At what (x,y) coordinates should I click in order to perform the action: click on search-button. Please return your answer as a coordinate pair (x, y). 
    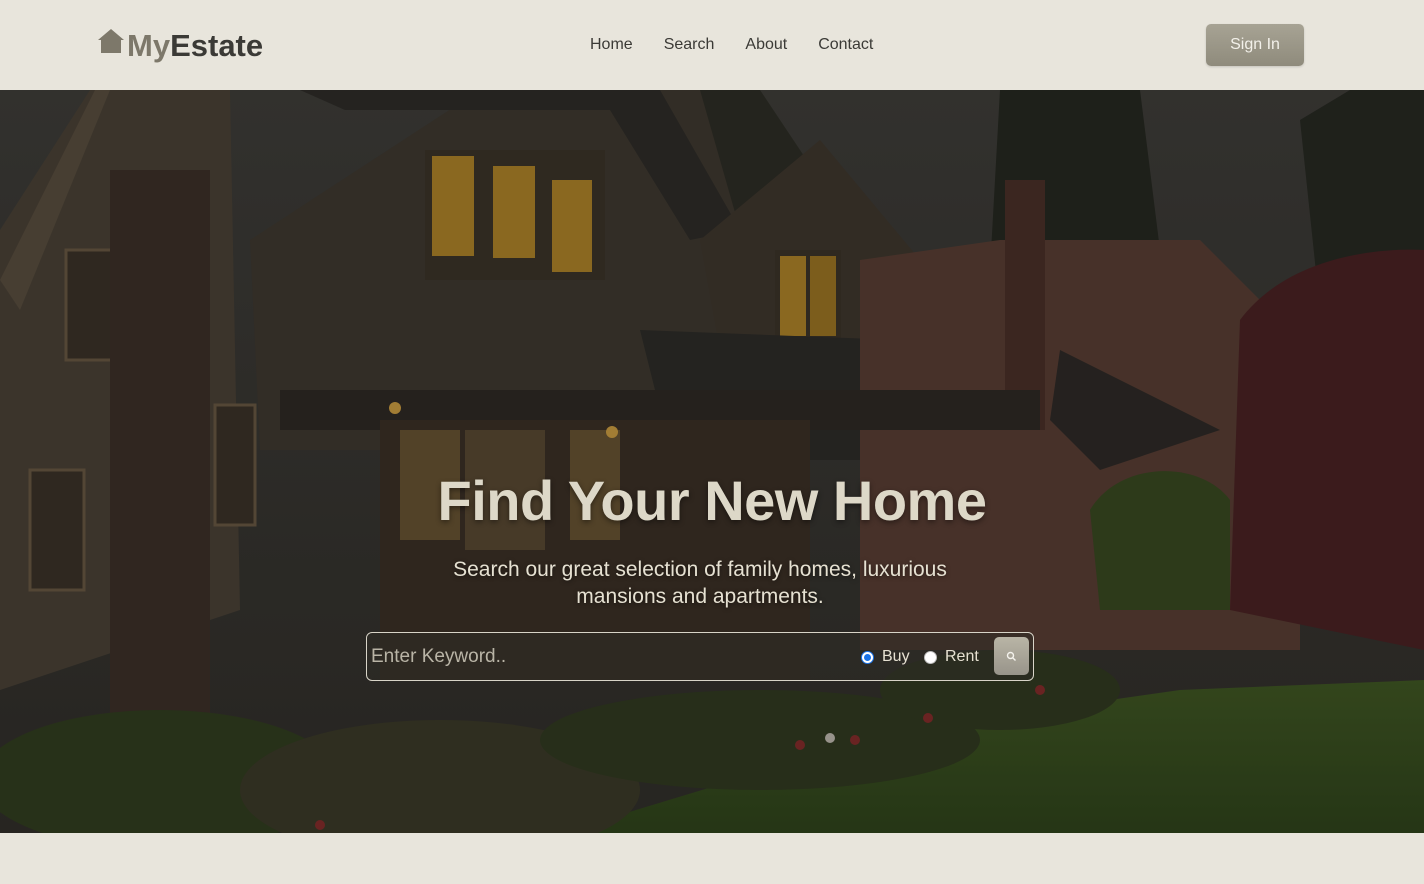
    Looking at the image, I should click on (1011, 656).